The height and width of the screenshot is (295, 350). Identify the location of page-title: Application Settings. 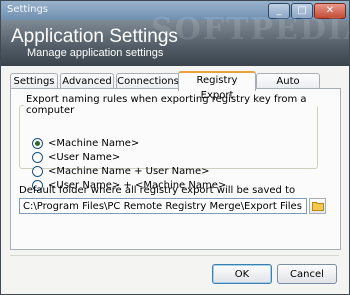
(94, 36).